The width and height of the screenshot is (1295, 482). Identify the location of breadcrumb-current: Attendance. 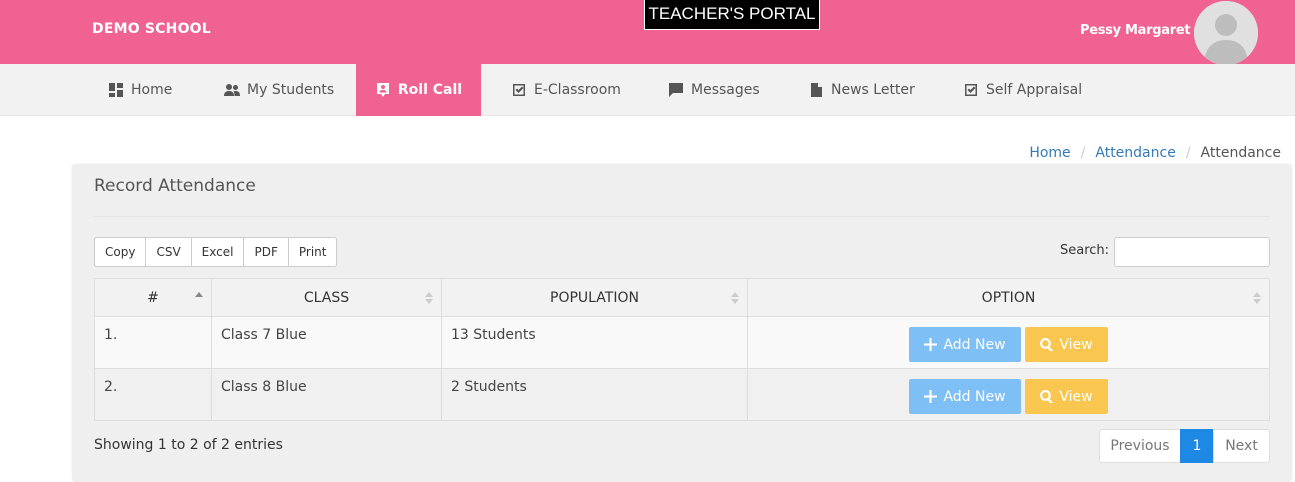
(1240, 153).